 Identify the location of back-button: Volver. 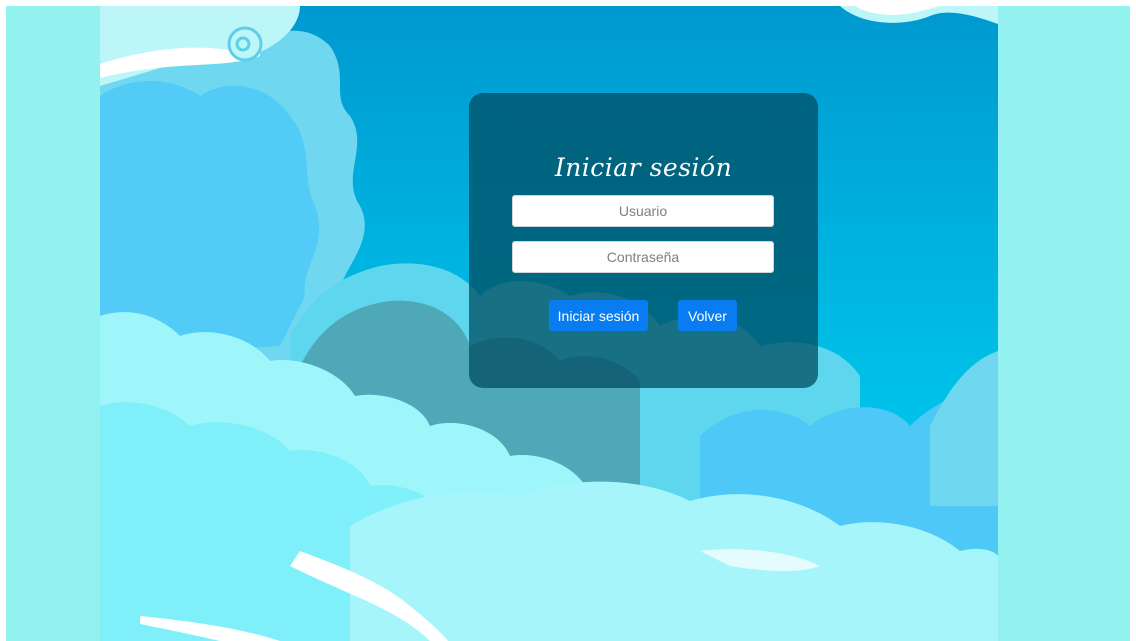
(707, 315).